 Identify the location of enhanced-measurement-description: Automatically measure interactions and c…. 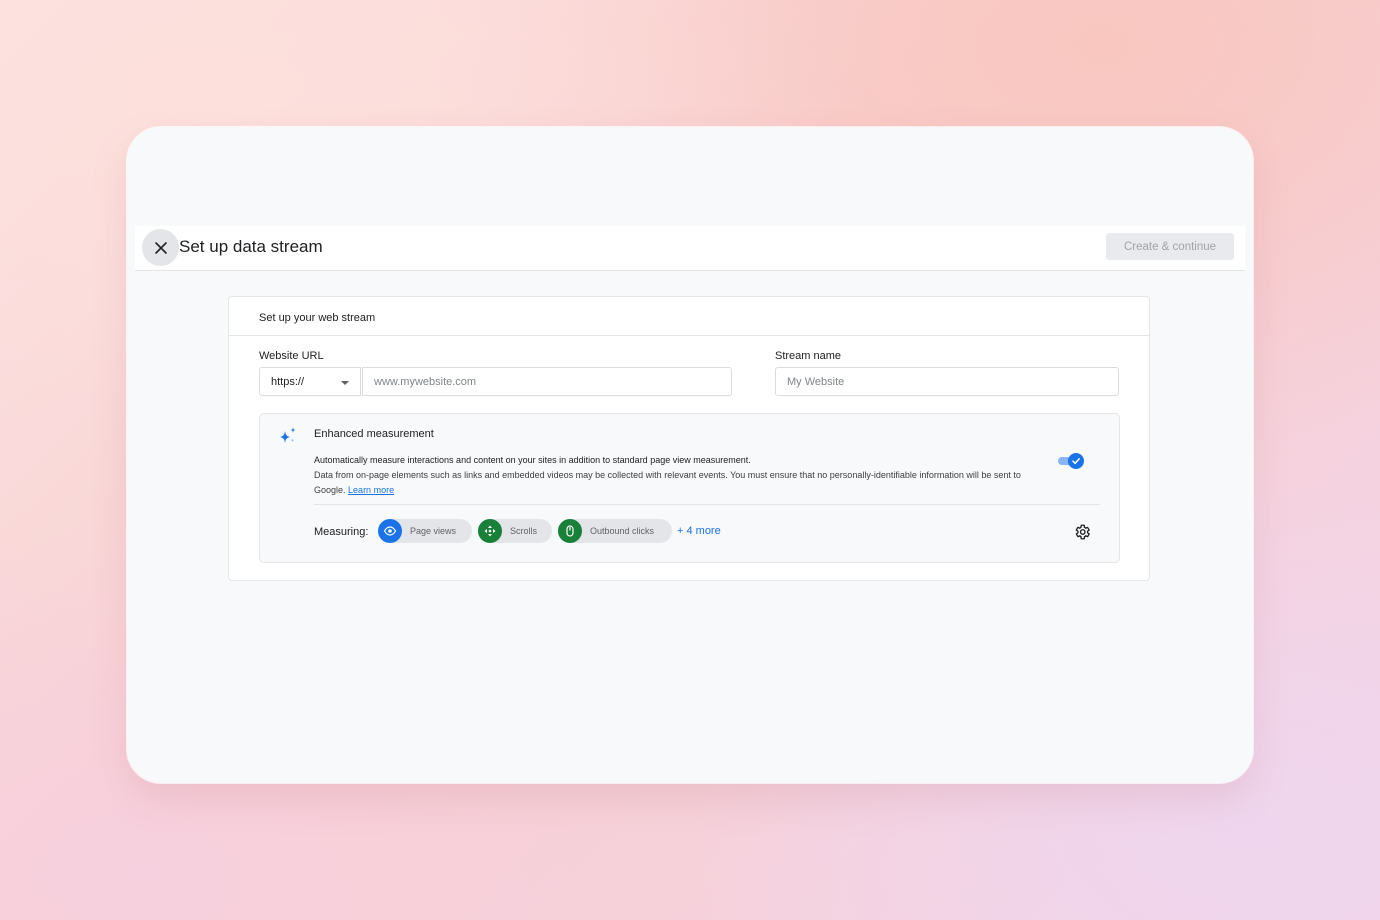
(681, 475).